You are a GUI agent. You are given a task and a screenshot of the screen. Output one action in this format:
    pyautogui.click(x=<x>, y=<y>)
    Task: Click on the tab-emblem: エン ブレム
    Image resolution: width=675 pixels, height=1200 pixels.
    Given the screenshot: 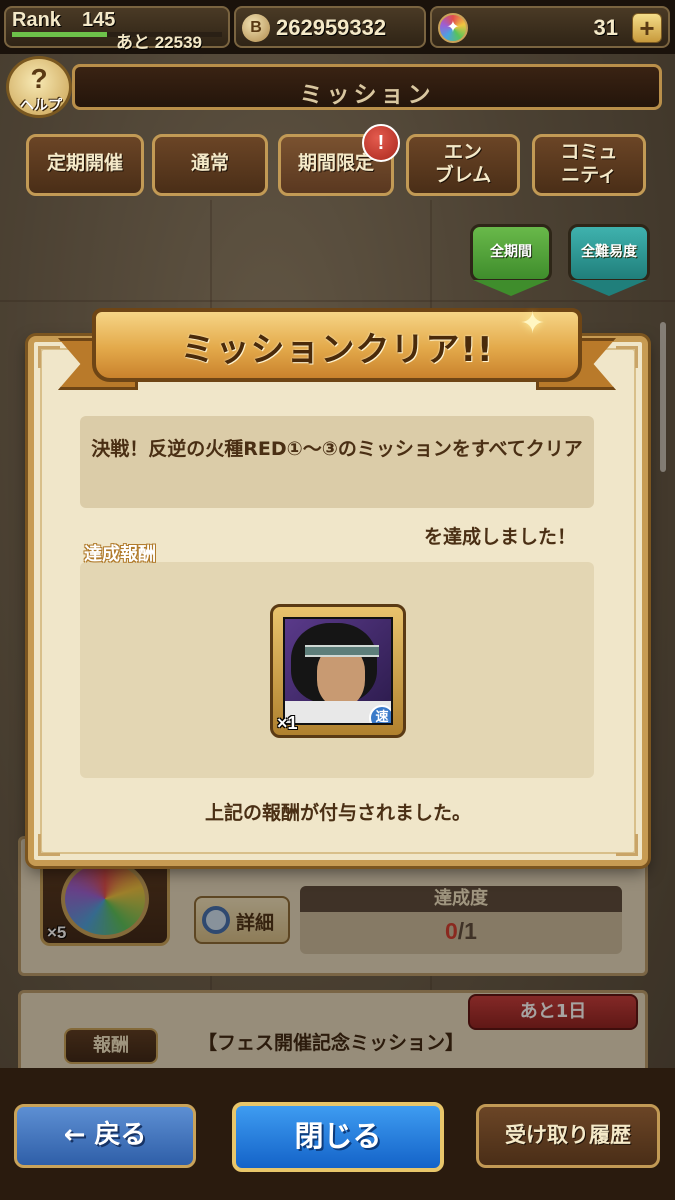 What is the action you would take?
    pyautogui.click(x=463, y=165)
    